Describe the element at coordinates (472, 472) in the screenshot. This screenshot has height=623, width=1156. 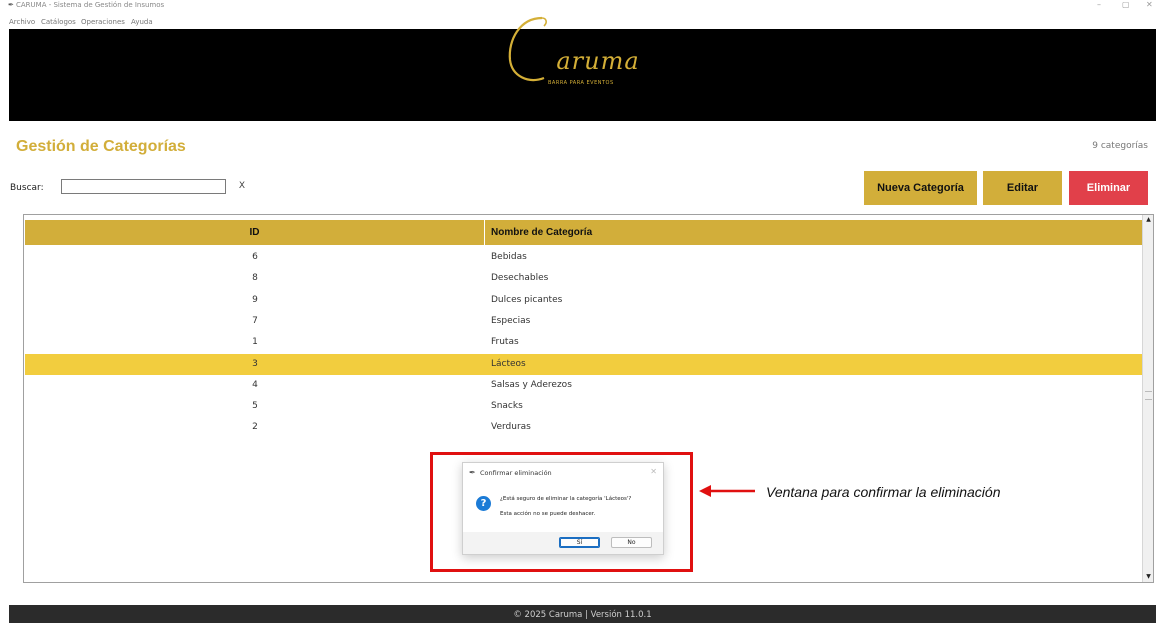
I see `dialog-app-icon: ✒` at that location.